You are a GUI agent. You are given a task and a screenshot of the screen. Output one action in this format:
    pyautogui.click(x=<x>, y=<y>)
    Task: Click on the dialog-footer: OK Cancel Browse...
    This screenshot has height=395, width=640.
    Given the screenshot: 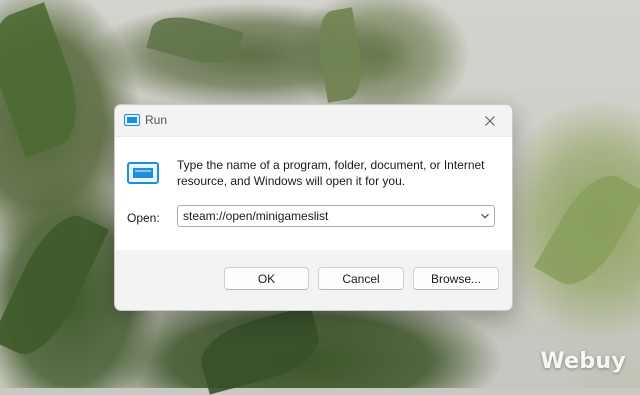 What is the action you would take?
    pyautogui.click(x=313, y=280)
    